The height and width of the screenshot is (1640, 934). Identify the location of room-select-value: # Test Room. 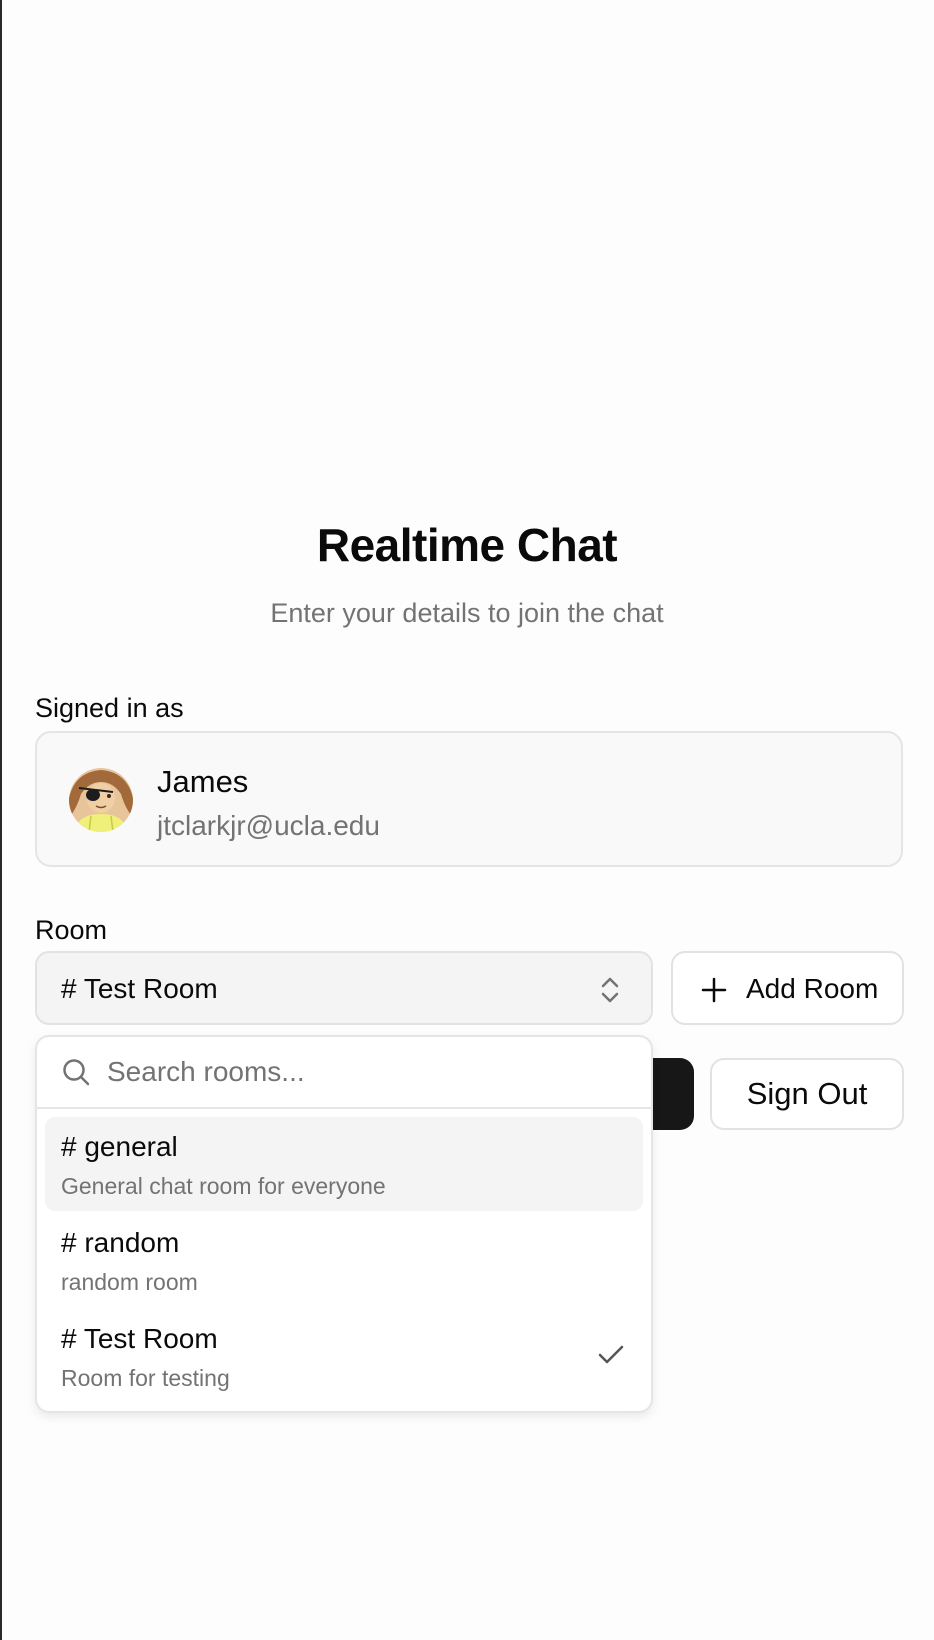
(139, 988).